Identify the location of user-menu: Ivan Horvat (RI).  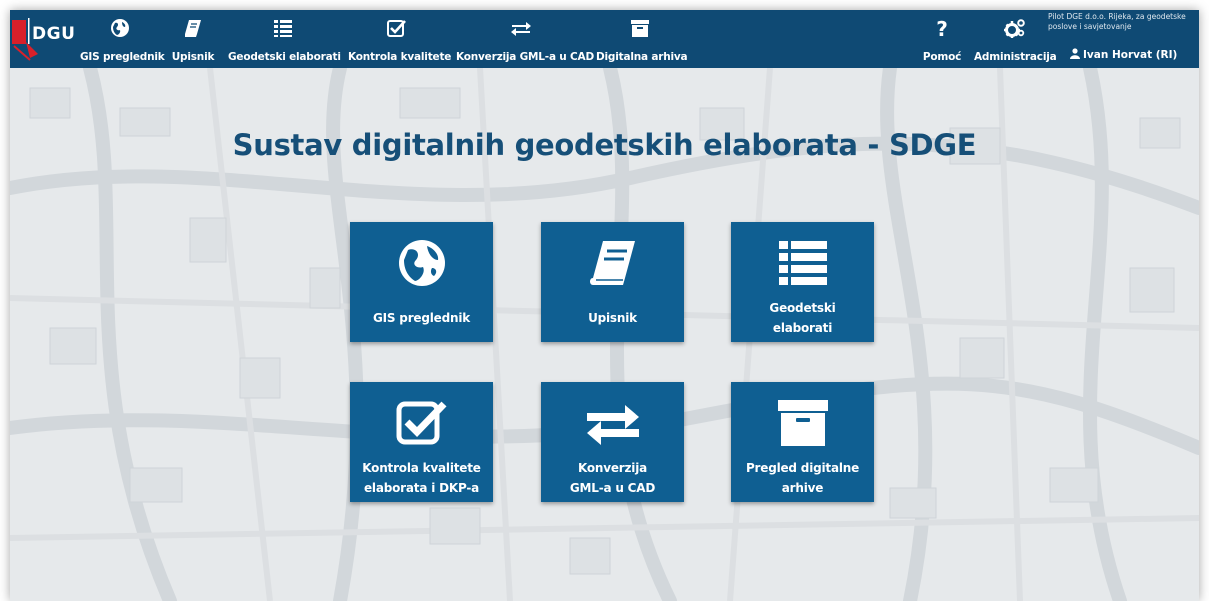
(1123, 54).